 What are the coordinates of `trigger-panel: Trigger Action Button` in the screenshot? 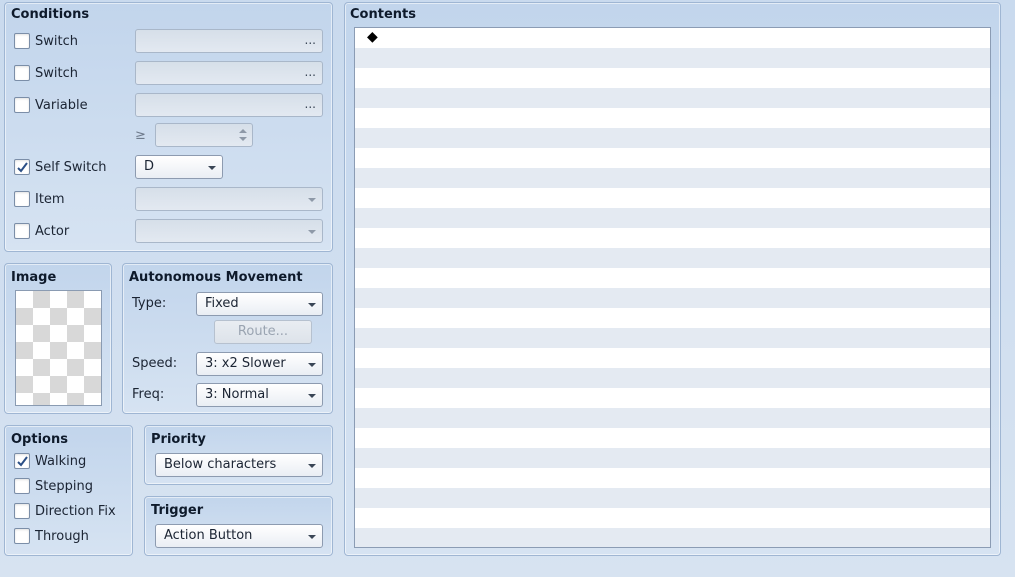 It's located at (238, 526).